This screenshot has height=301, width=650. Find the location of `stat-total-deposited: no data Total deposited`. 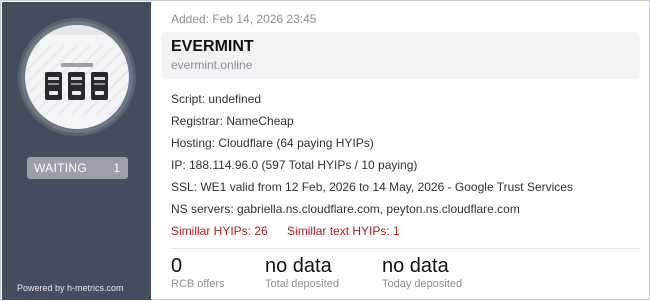

stat-total-deposited: no data Total deposited is located at coordinates (302, 272).